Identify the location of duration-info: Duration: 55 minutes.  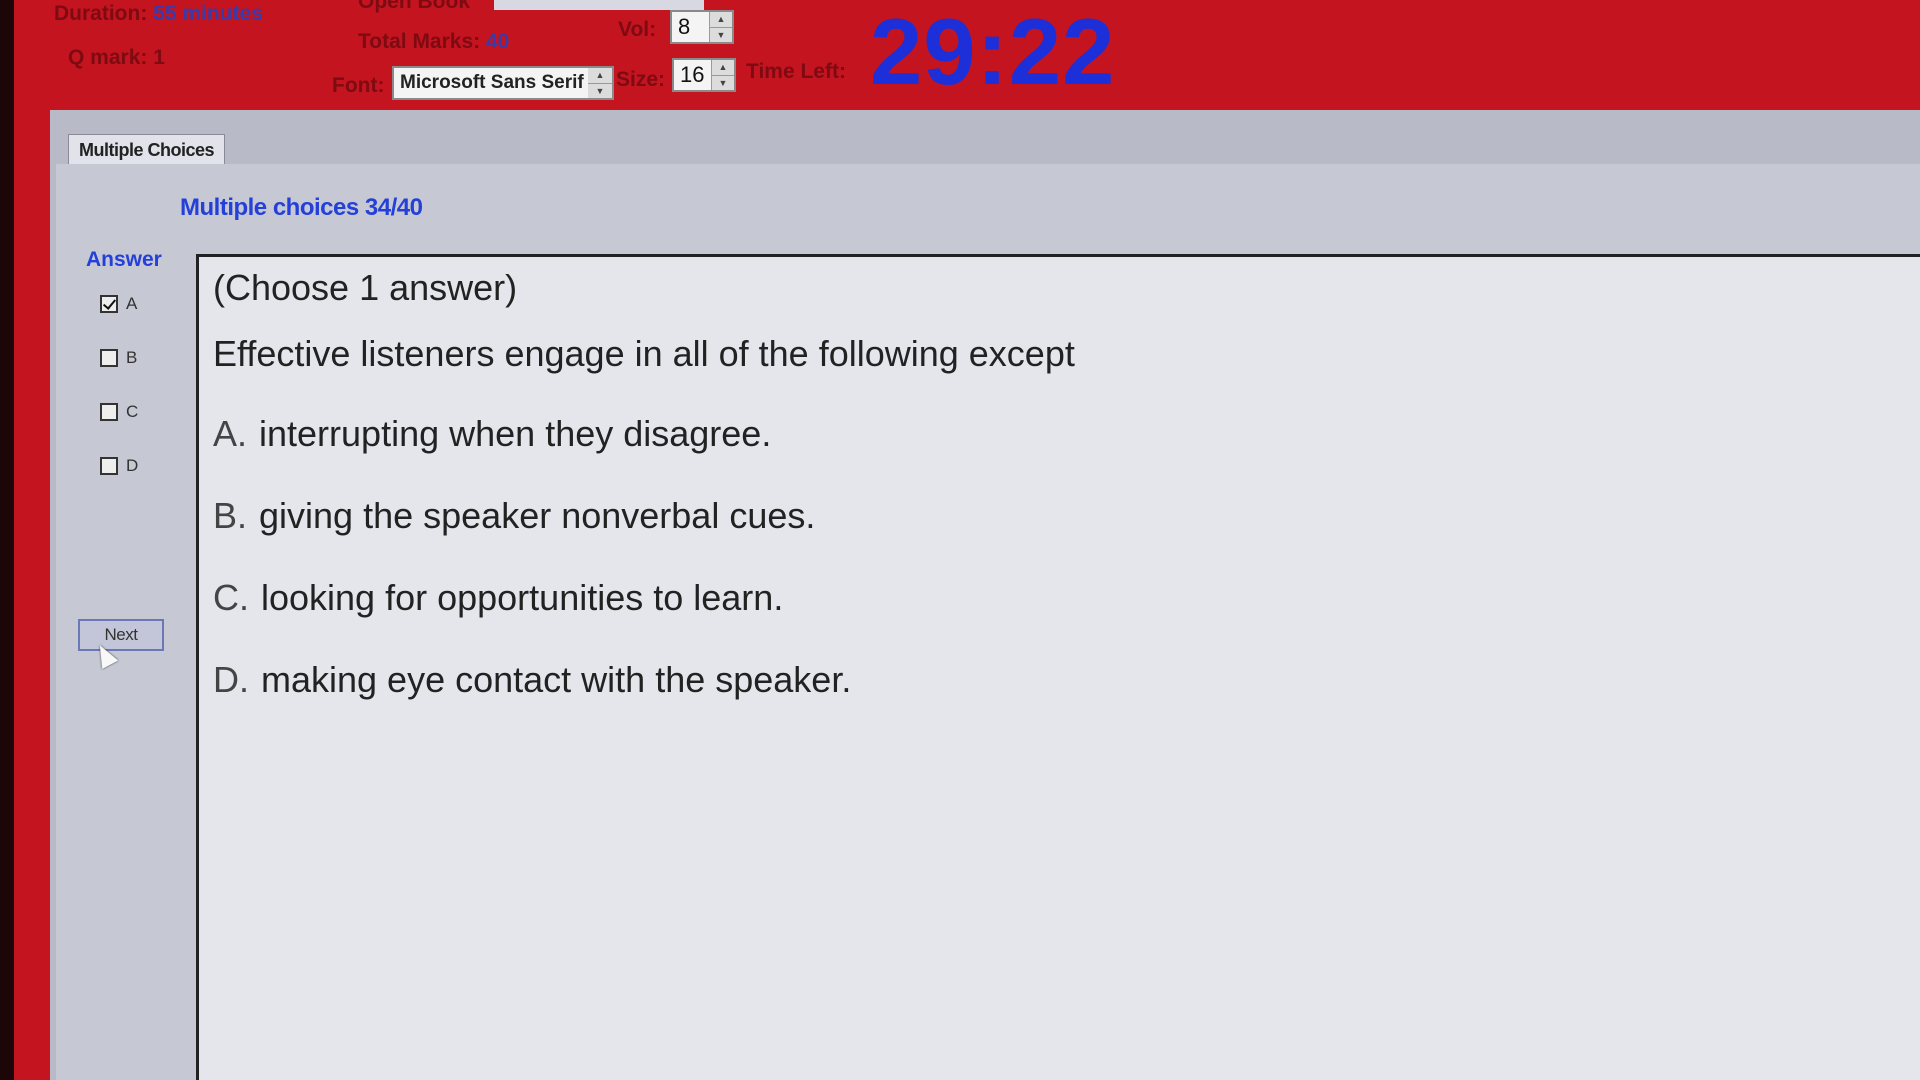
(158, 14).